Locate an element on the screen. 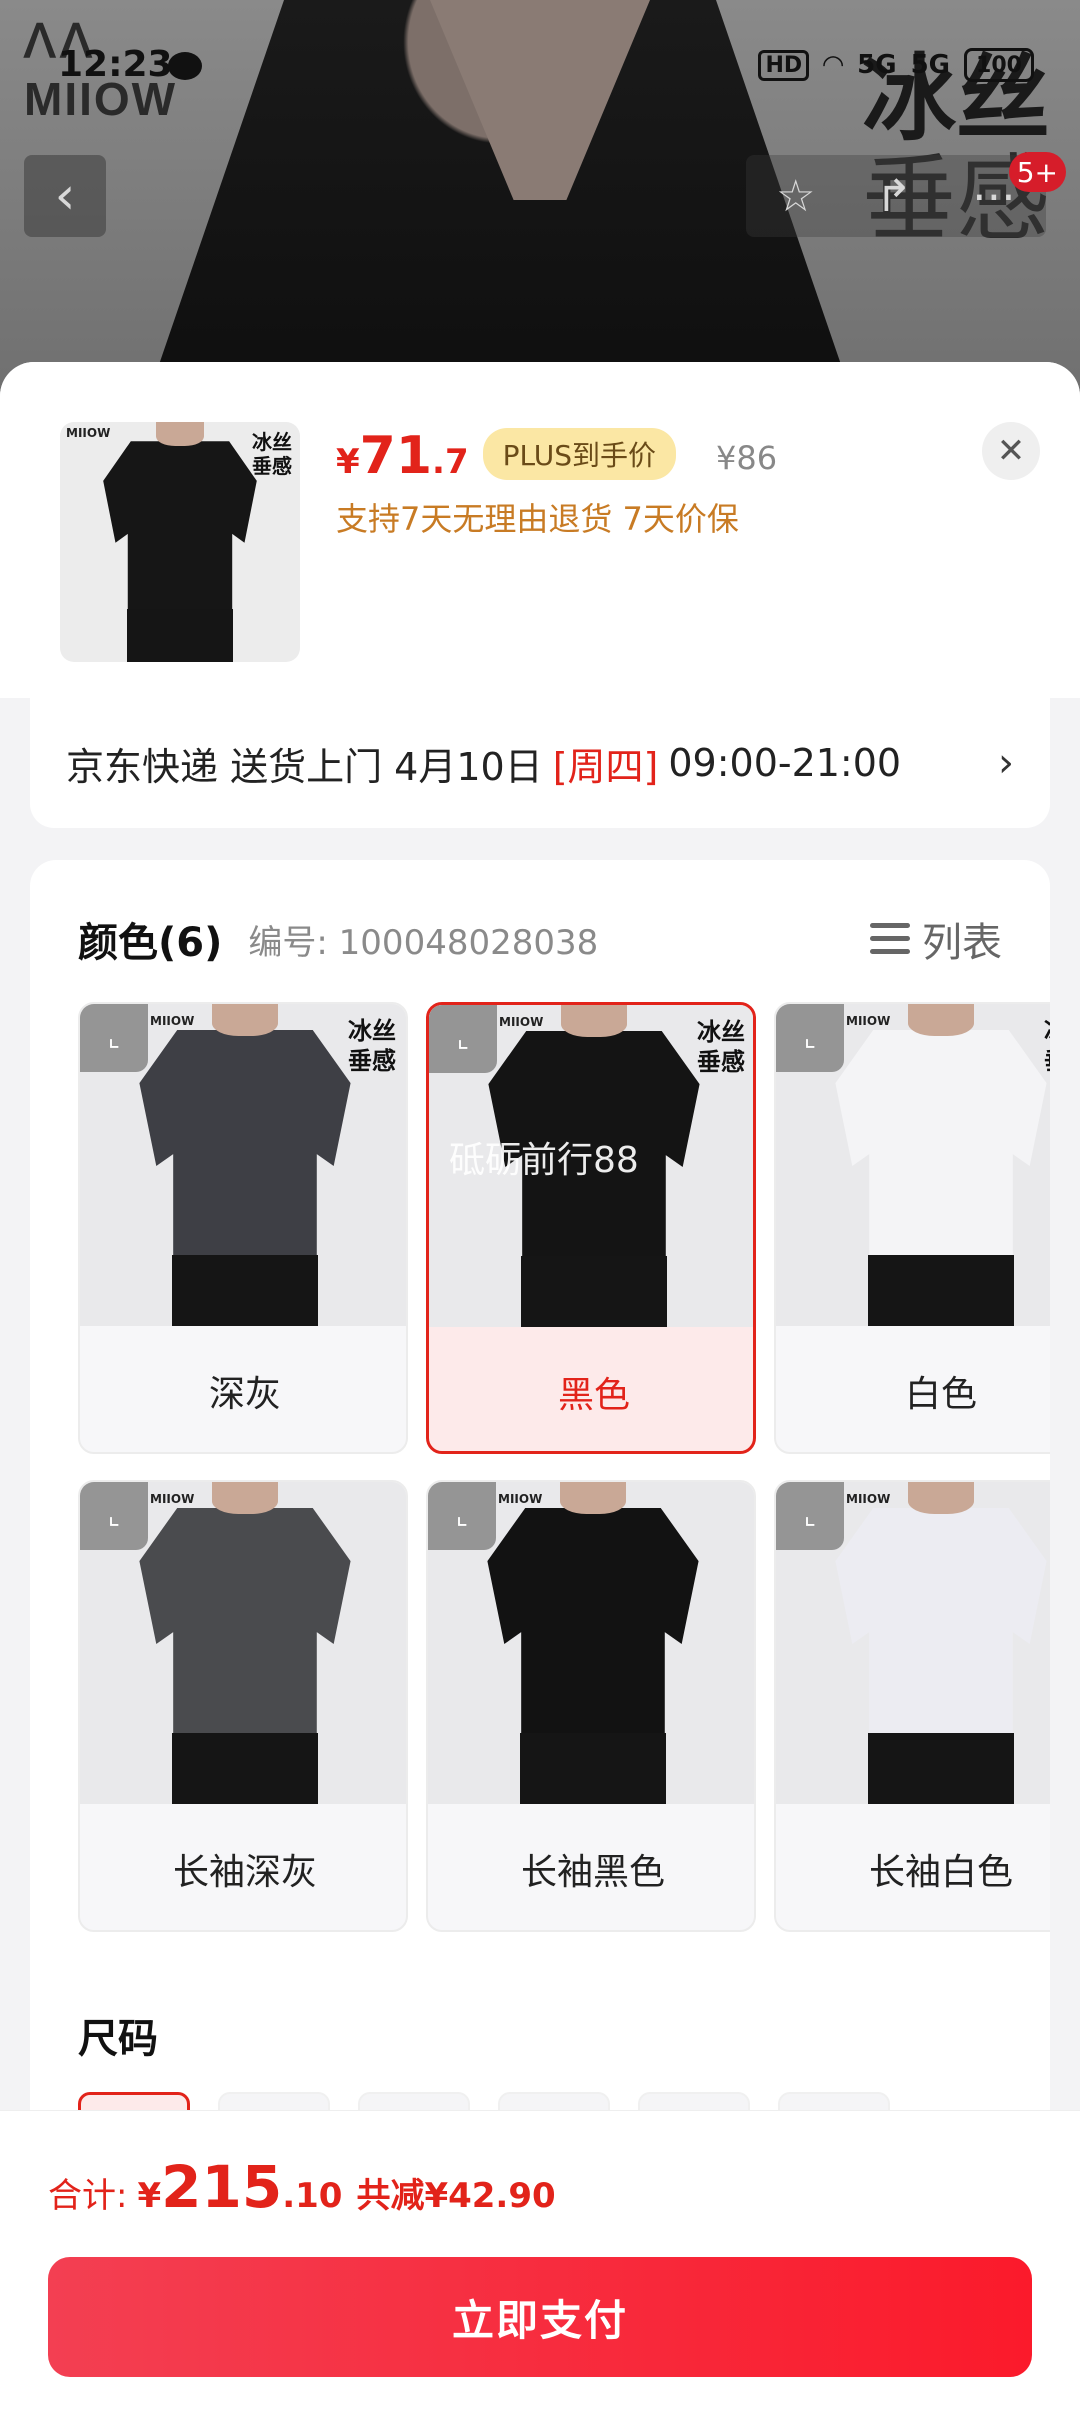  color-section-header: 颜色(6) 编号: 100048028038 列表 is located at coordinates (540, 940).